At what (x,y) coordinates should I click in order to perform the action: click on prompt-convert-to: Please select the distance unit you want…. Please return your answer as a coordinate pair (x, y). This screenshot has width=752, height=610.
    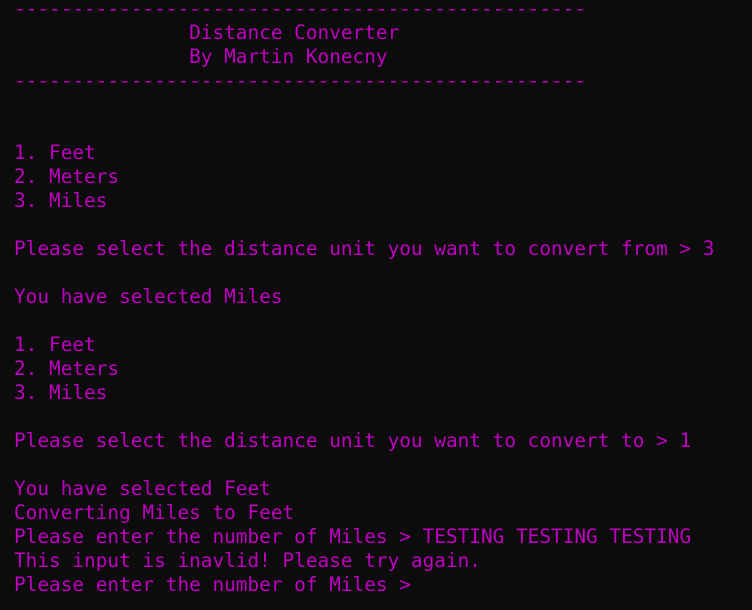
    Looking at the image, I should click on (352, 441).